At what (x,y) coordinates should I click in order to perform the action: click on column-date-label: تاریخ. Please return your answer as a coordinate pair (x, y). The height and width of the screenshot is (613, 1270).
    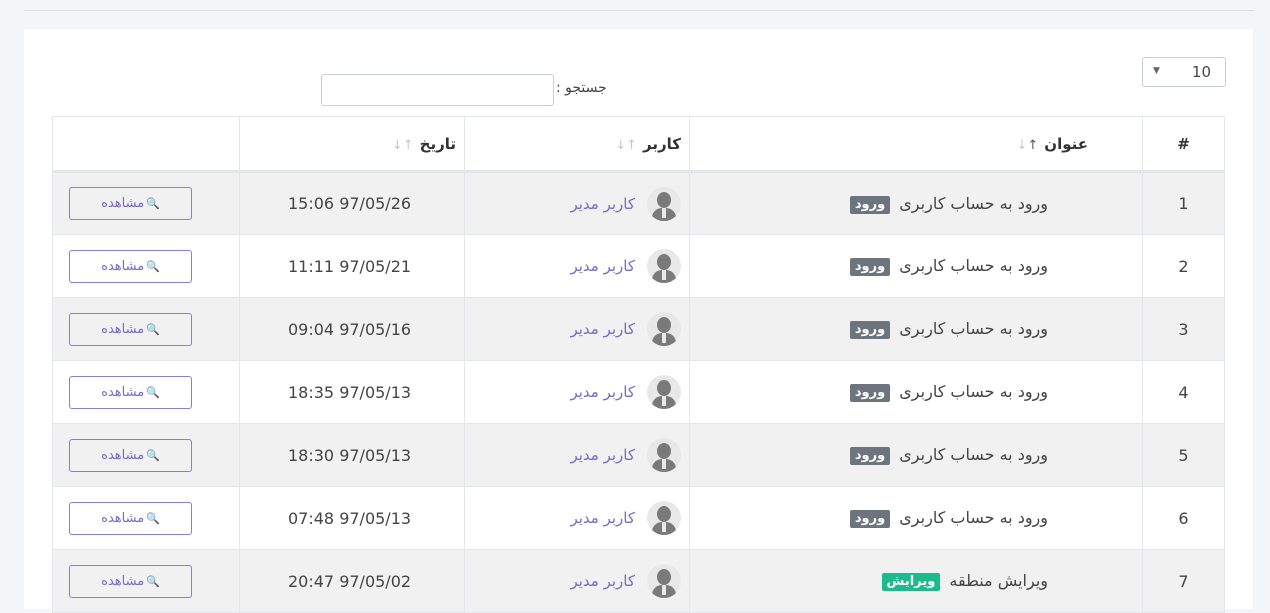
    Looking at the image, I should click on (437, 143).